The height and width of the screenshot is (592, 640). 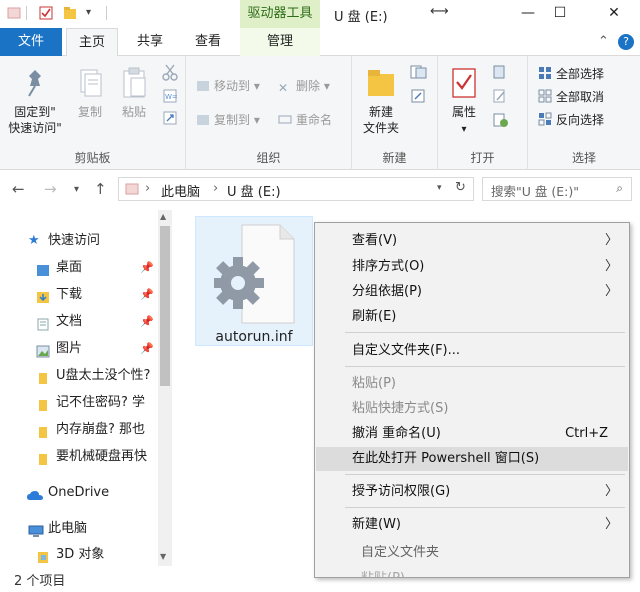 I want to click on settings-file-icon, so click(x=255, y=277).